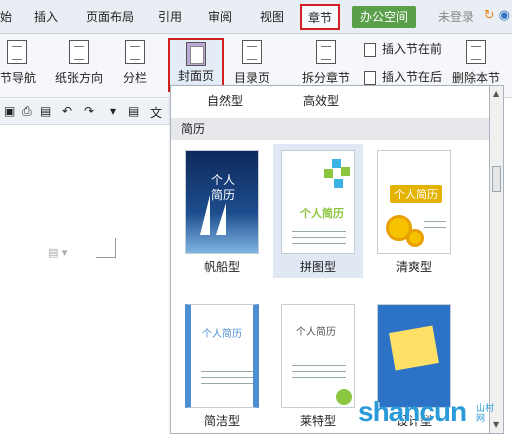 This screenshot has height=434, width=512. I want to click on columns-button: 分栏, so click(135, 65).